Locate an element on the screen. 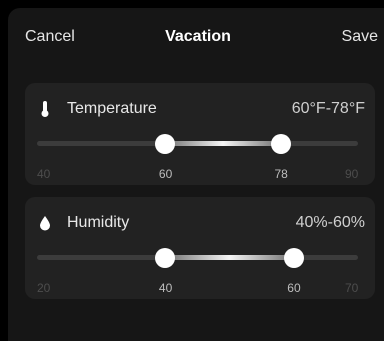 This screenshot has width=384, height=341. humidity-high-thumb is located at coordinates (293, 258).